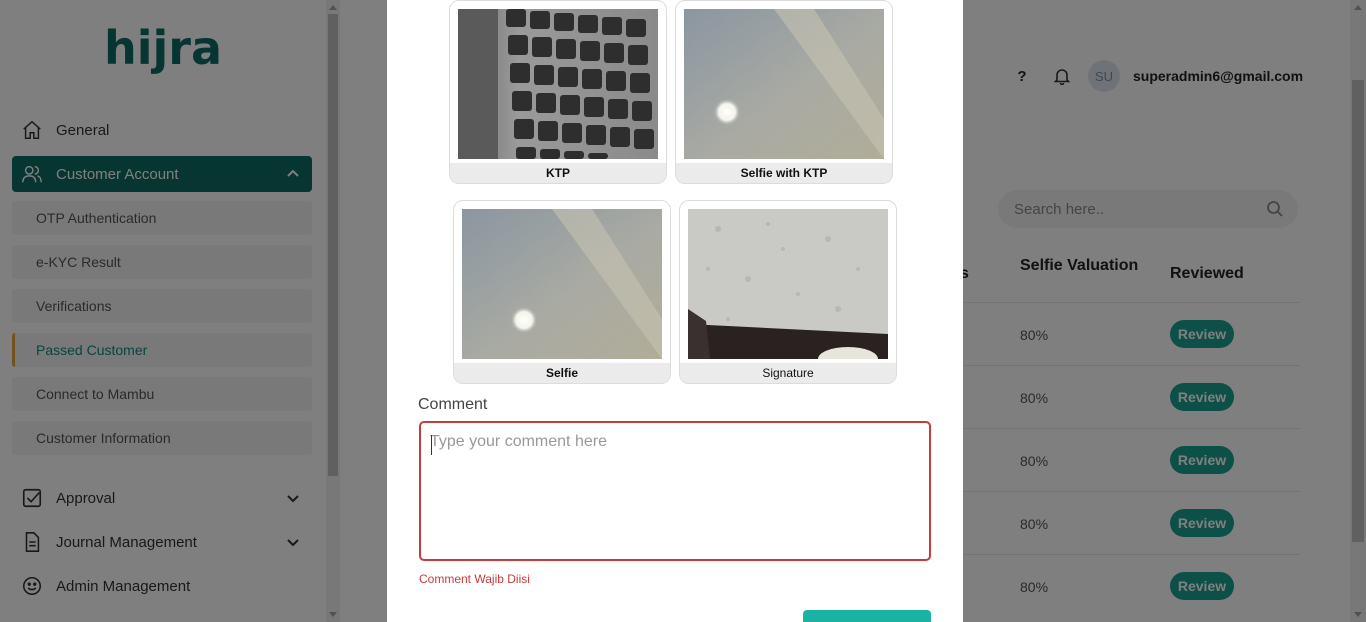  Describe the element at coordinates (431, 445) in the screenshot. I see `text-caret` at that location.